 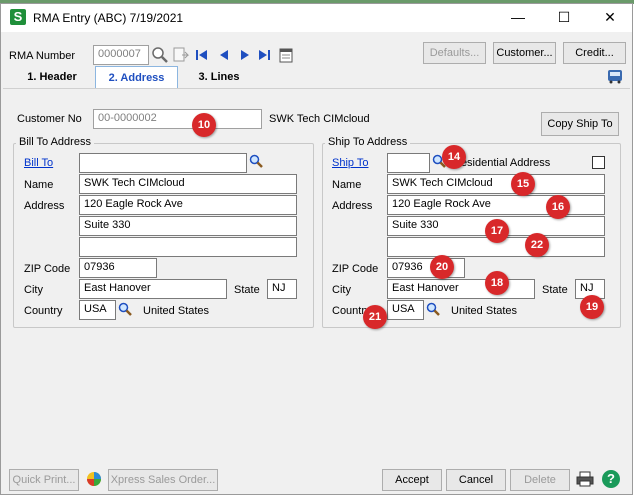 What do you see at coordinates (286, 55) in the screenshot?
I see `calendar-icon` at bounding box center [286, 55].